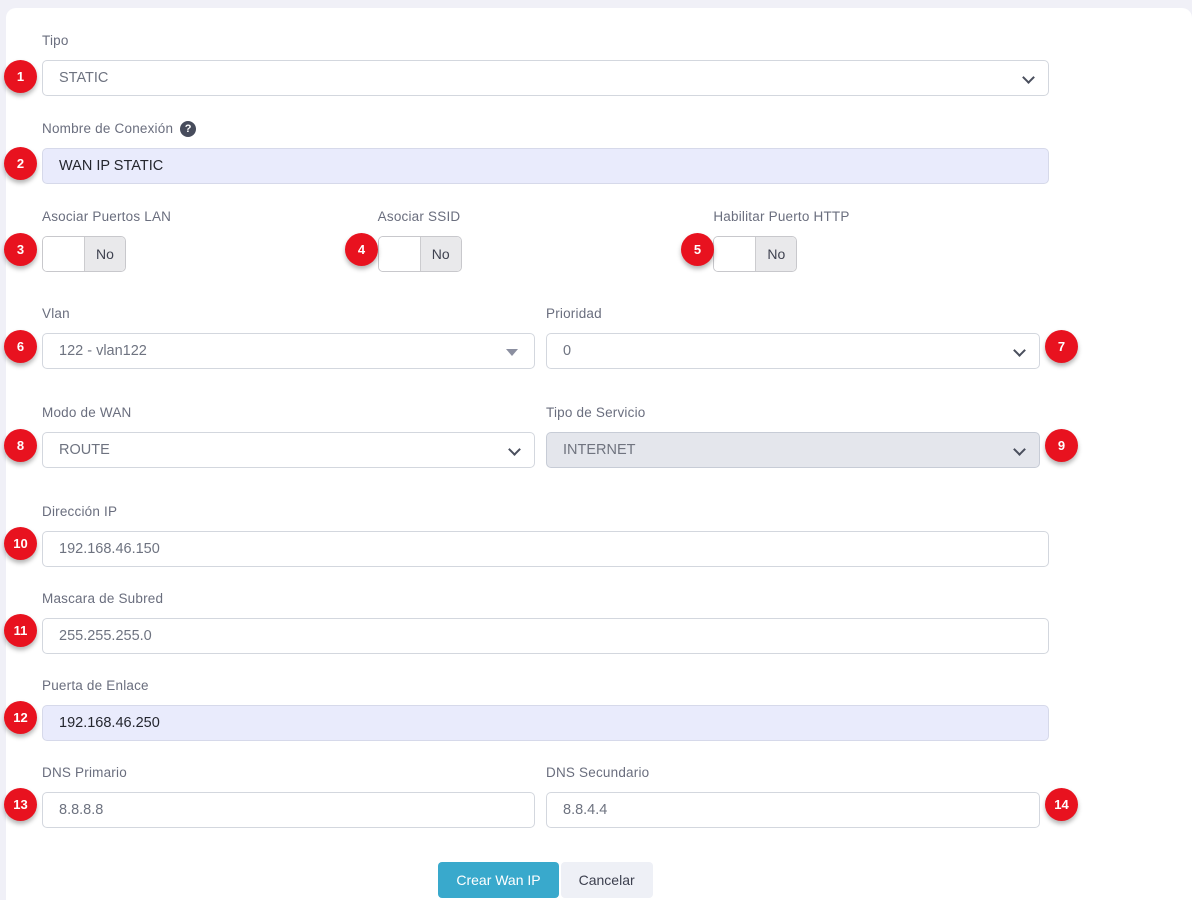 Image resolution: width=1192 pixels, height=900 pixels. I want to click on annotation-badge-12: 12, so click(20, 717).